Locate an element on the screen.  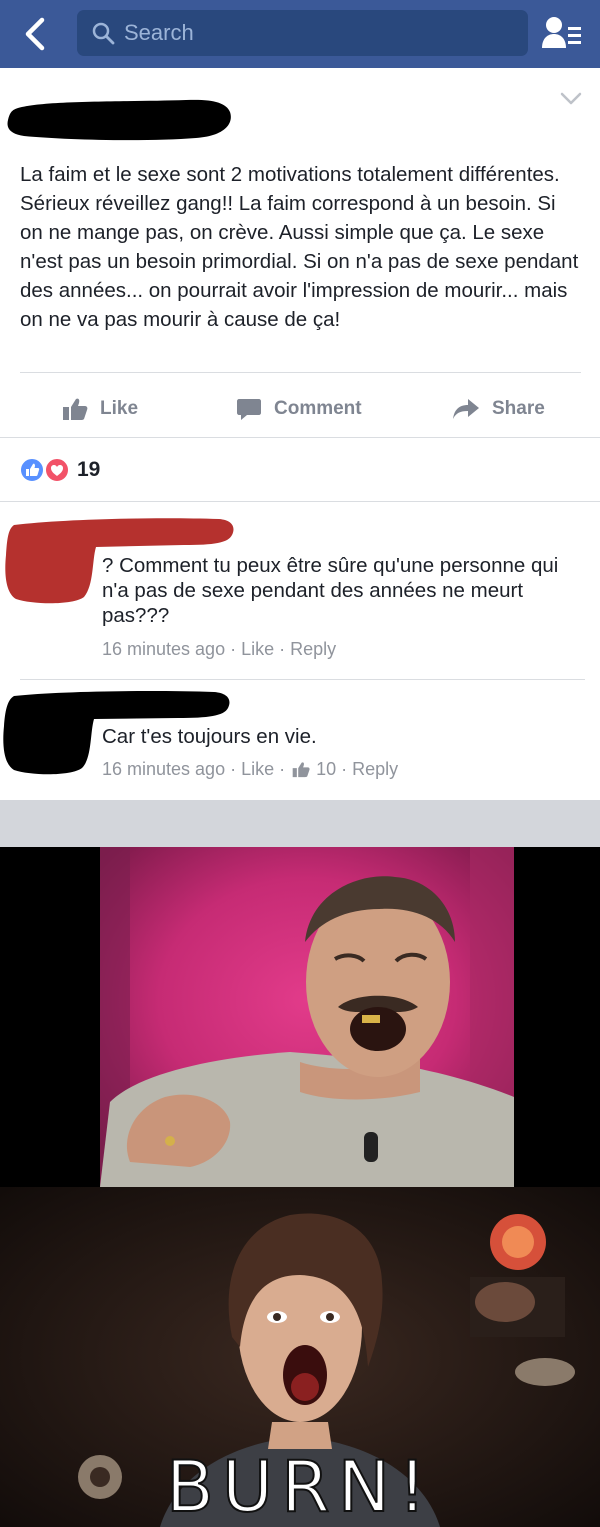
comment-likes-count: 10 is located at coordinates (326, 769).